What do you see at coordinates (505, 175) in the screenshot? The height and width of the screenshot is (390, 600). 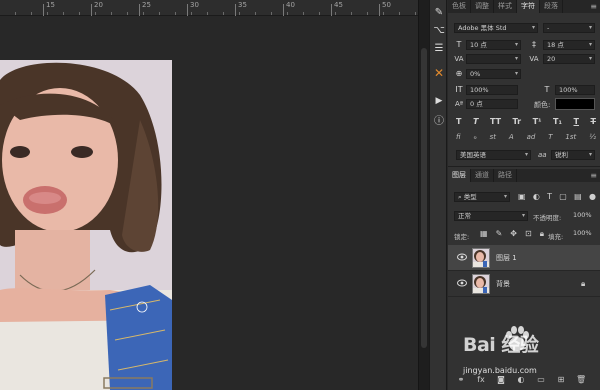 I see `tab-paths: 路径` at bounding box center [505, 175].